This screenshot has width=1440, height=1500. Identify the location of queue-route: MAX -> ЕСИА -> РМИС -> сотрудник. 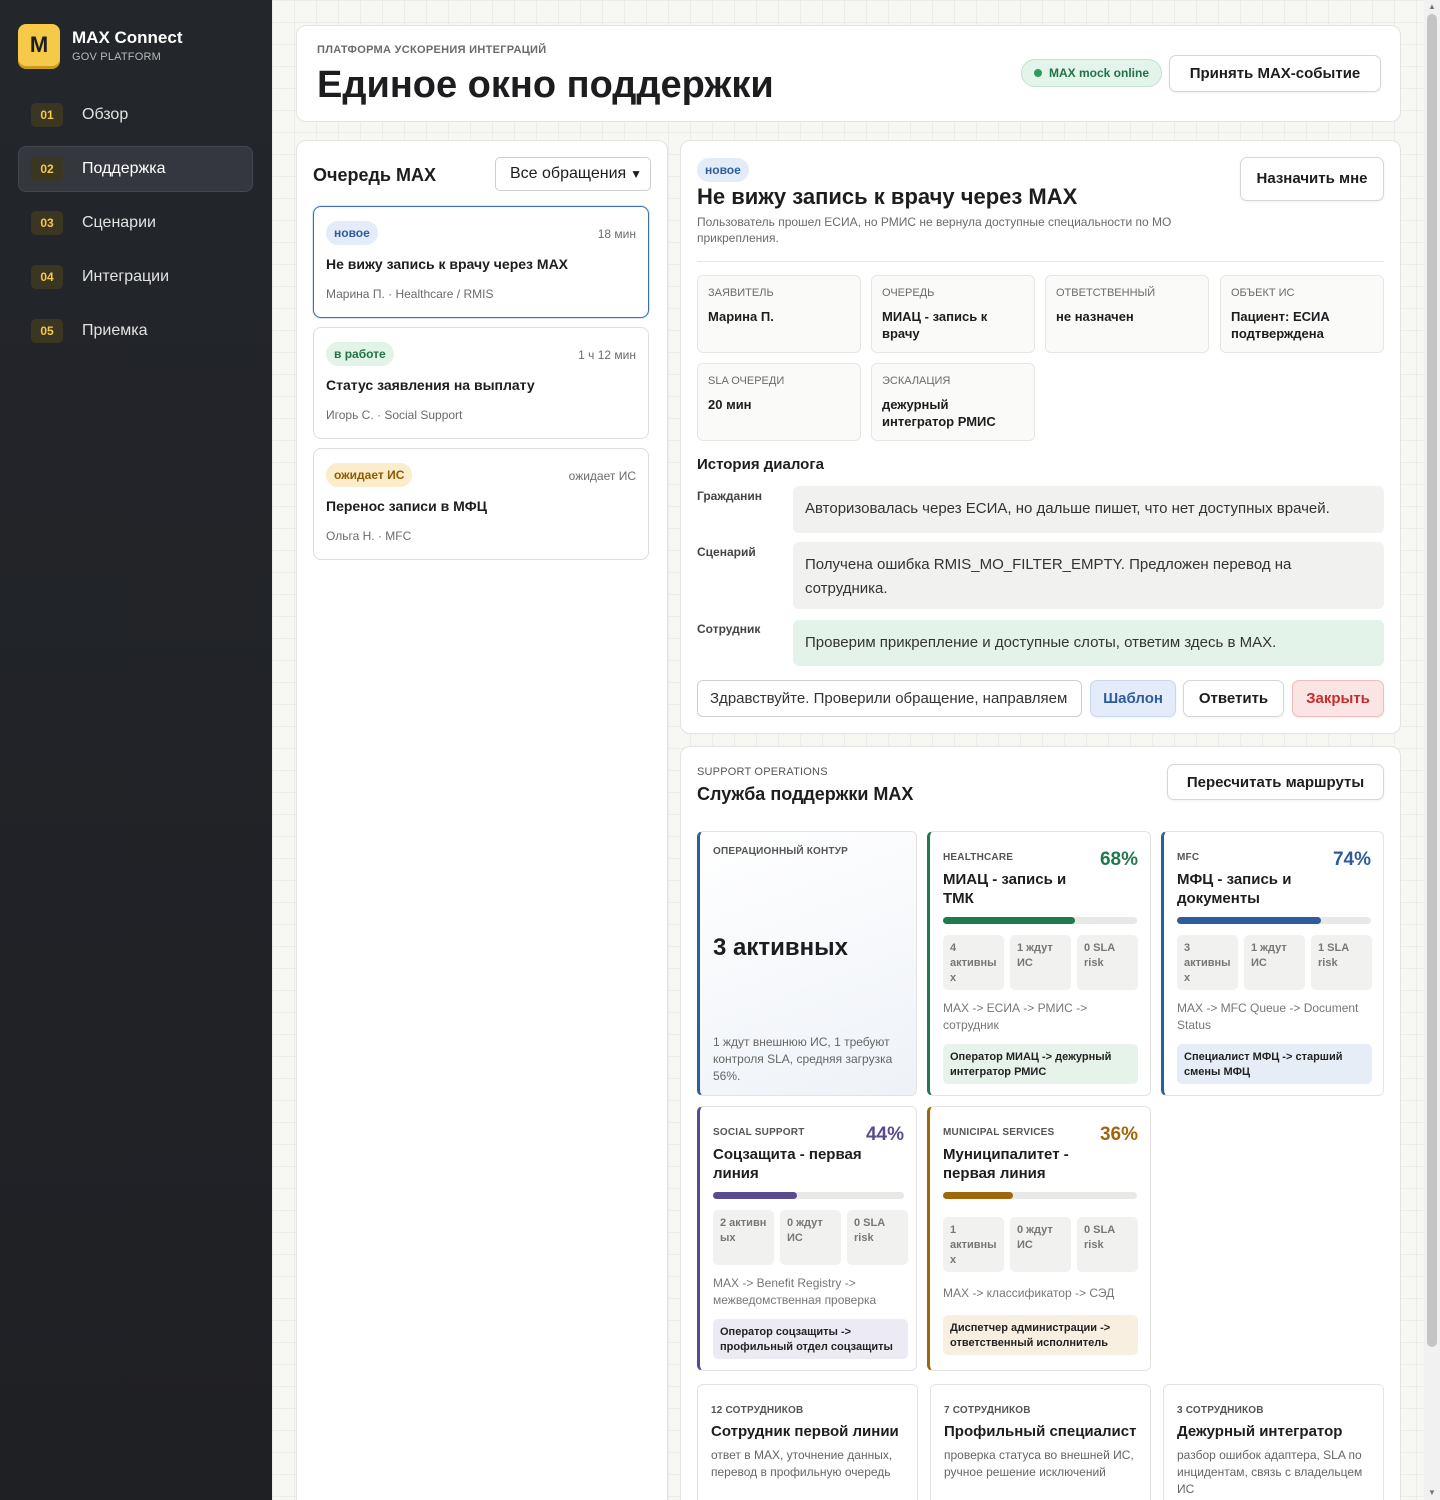
(1015, 1016).